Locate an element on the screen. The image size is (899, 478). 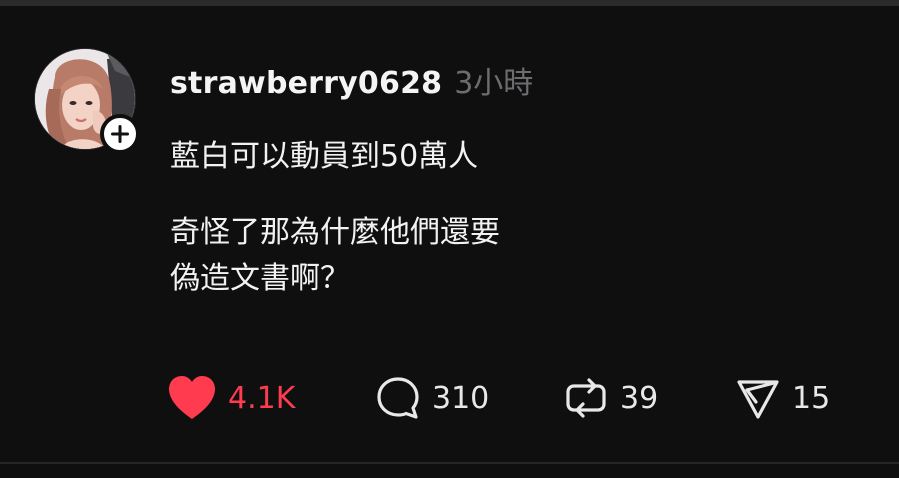
post-text-line: 奇怪了那為什麼他們還要 is located at coordinates (335, 232).